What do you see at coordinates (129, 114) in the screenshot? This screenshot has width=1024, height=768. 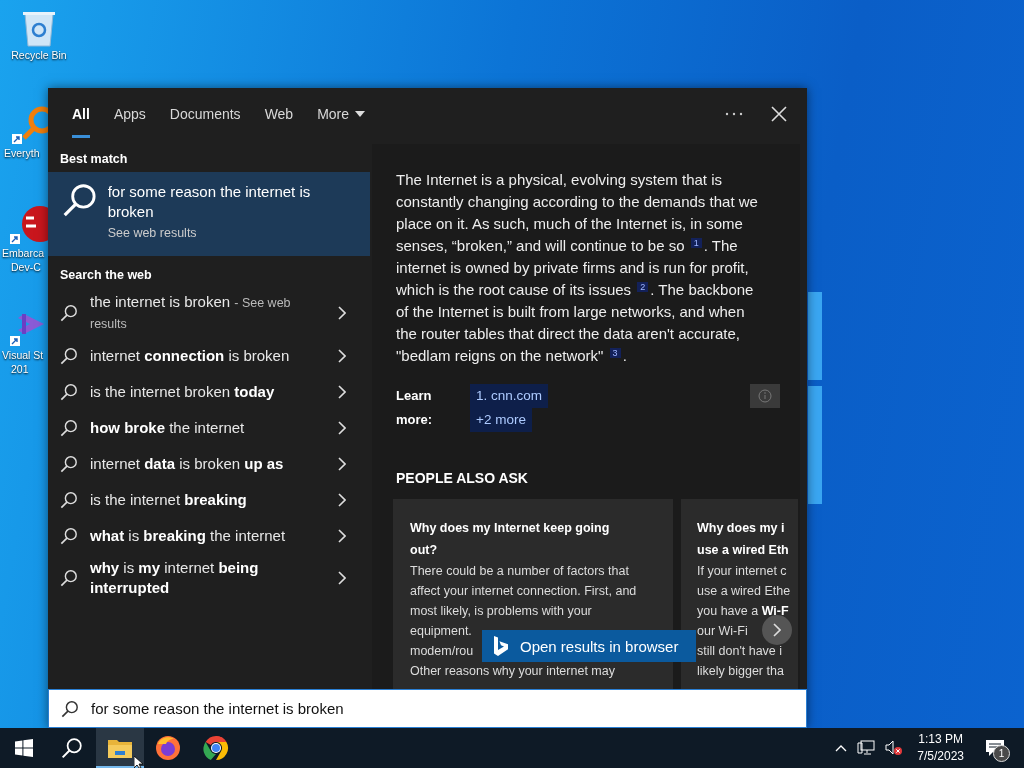 I see `filter-tab: Apps` at bounding box center [129, 114].